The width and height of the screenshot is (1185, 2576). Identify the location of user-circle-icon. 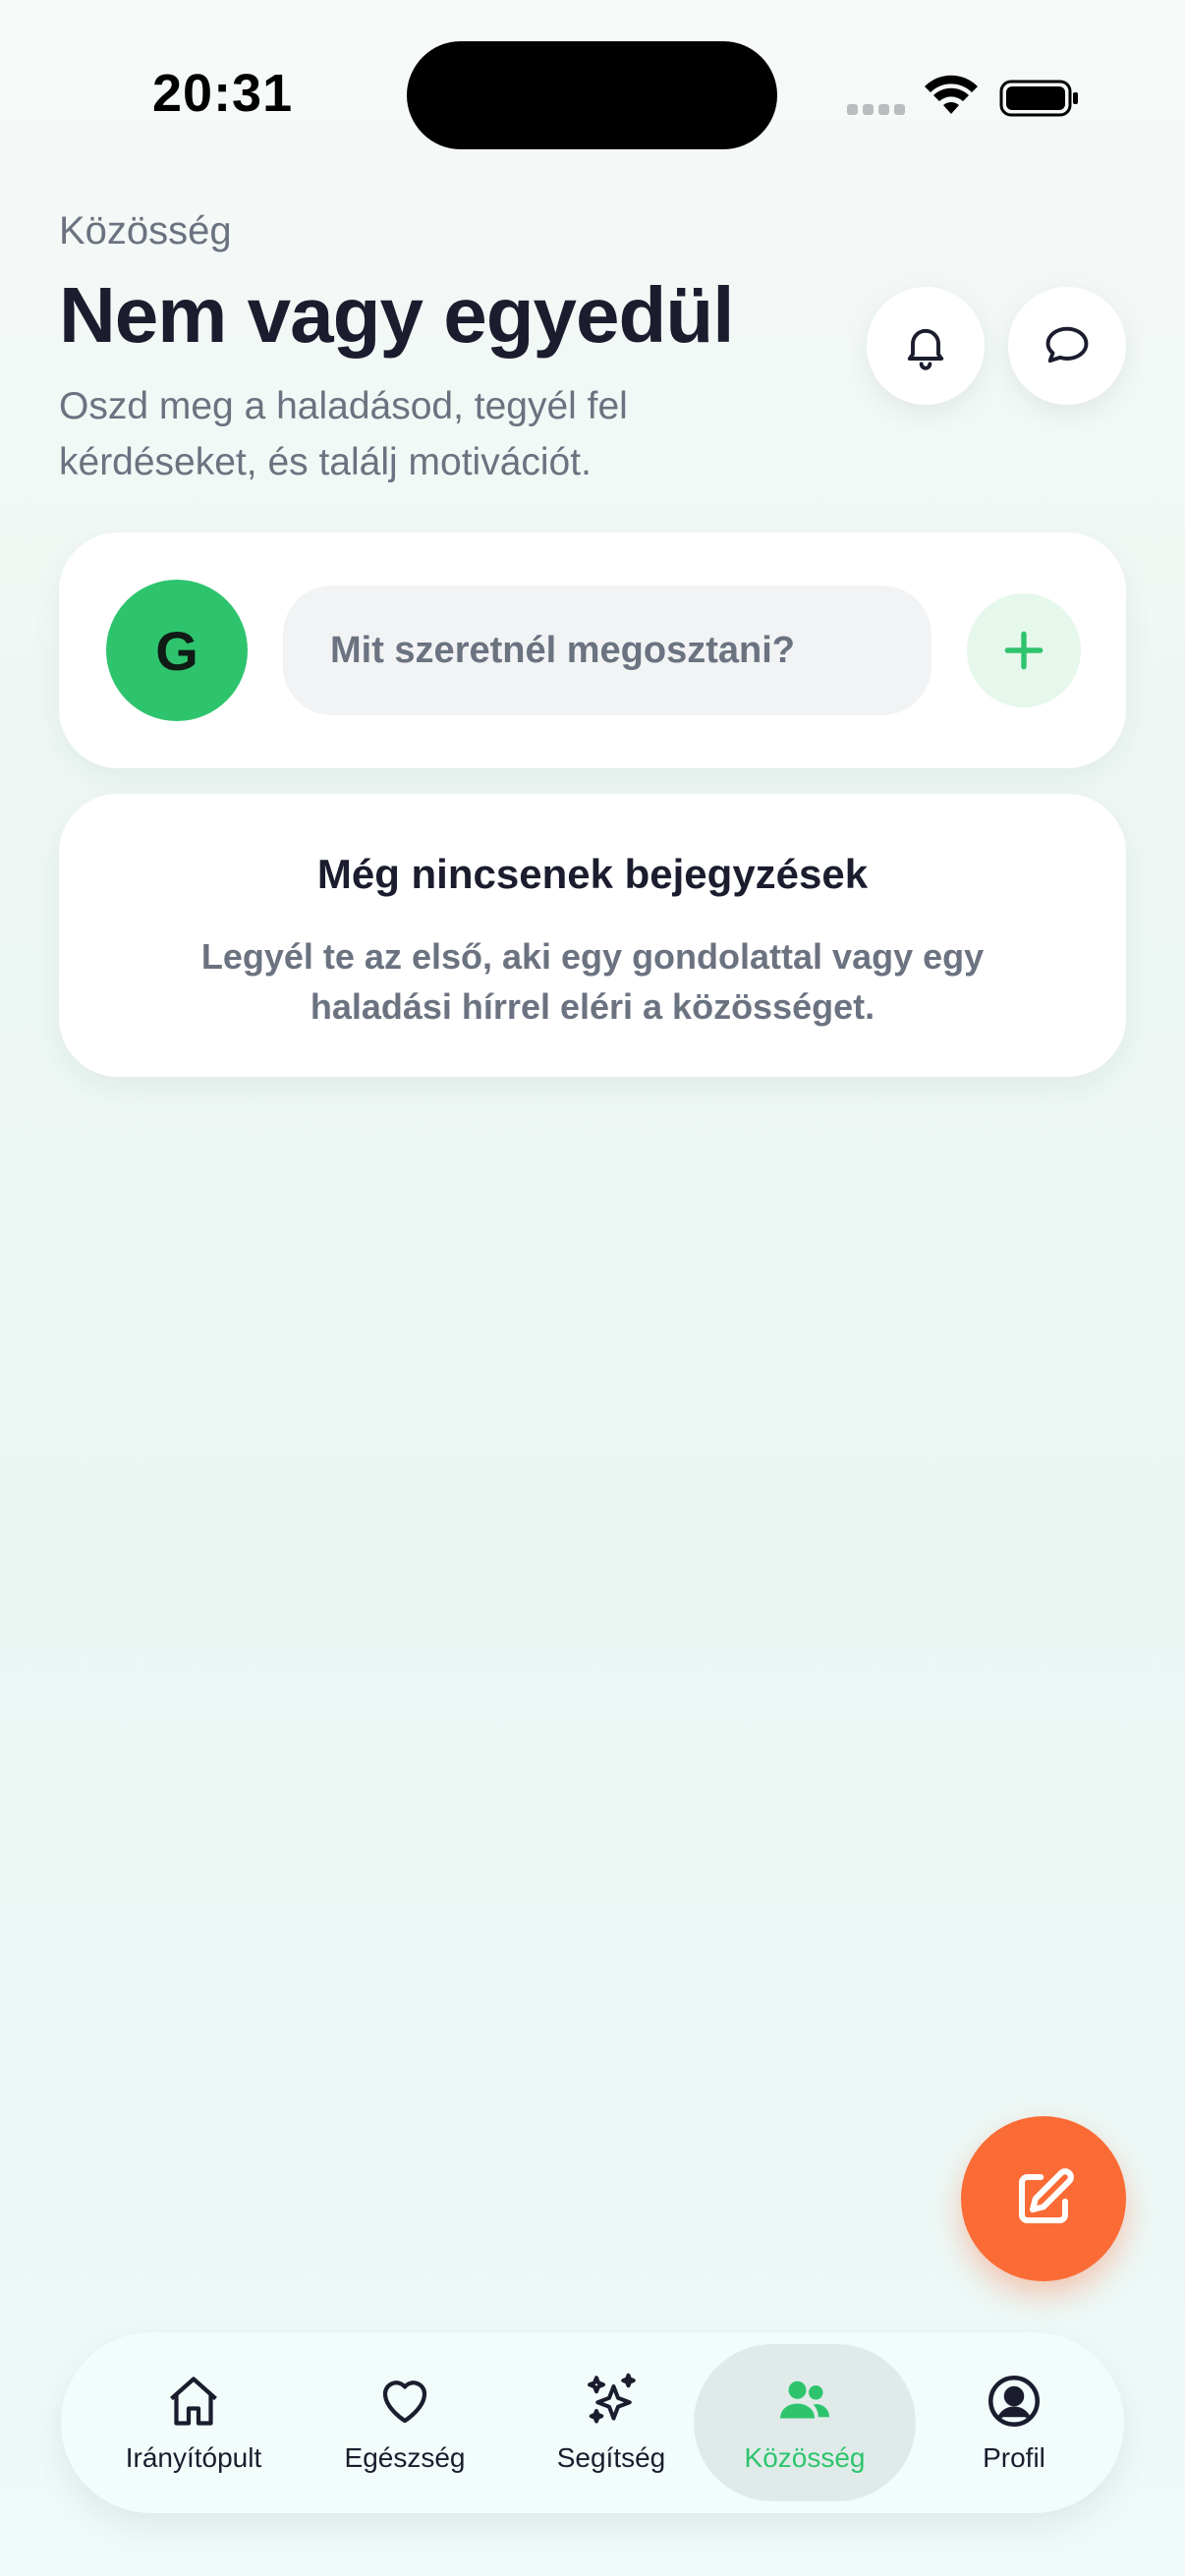
(1014, 2401).